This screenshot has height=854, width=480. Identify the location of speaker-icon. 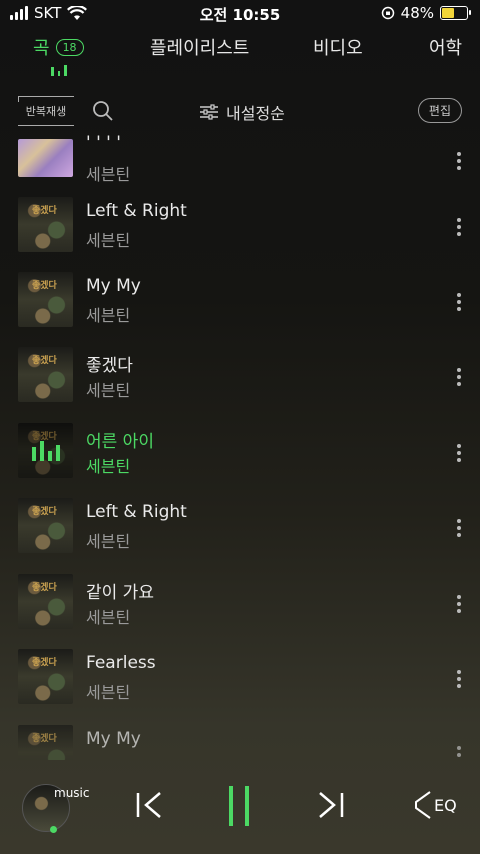
(423, 805).